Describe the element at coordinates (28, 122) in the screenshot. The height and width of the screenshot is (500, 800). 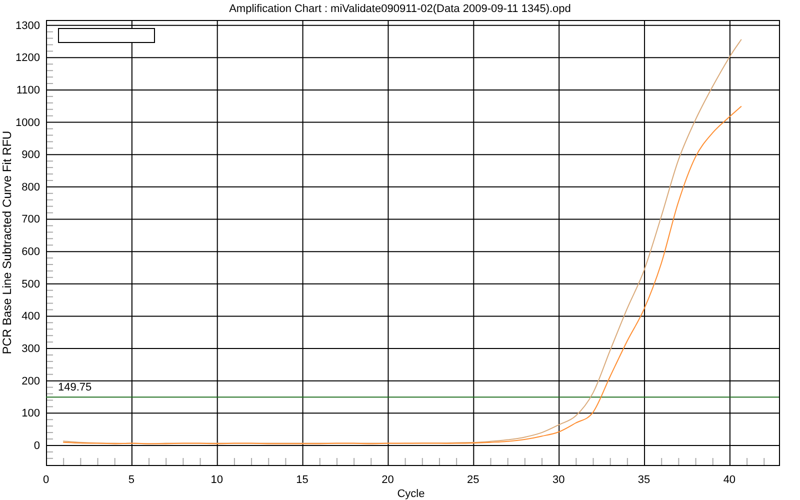
I see `y-tick-label: 1000` at that location.